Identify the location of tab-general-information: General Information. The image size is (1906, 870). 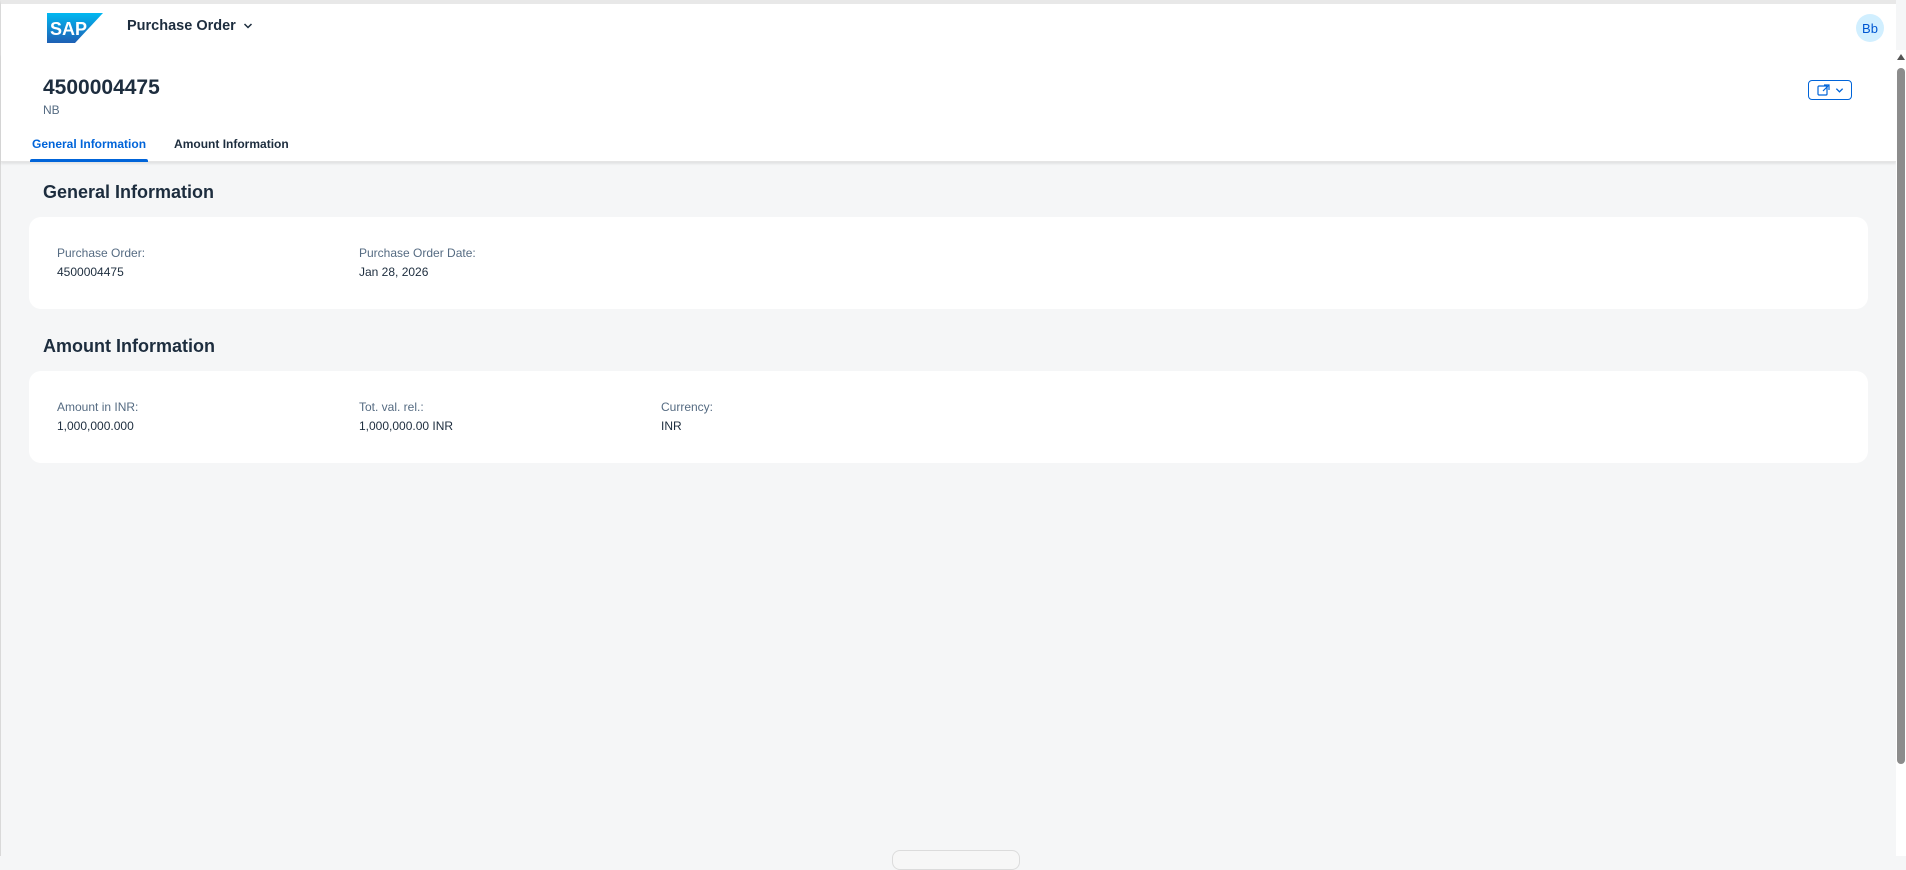
(89, 145).